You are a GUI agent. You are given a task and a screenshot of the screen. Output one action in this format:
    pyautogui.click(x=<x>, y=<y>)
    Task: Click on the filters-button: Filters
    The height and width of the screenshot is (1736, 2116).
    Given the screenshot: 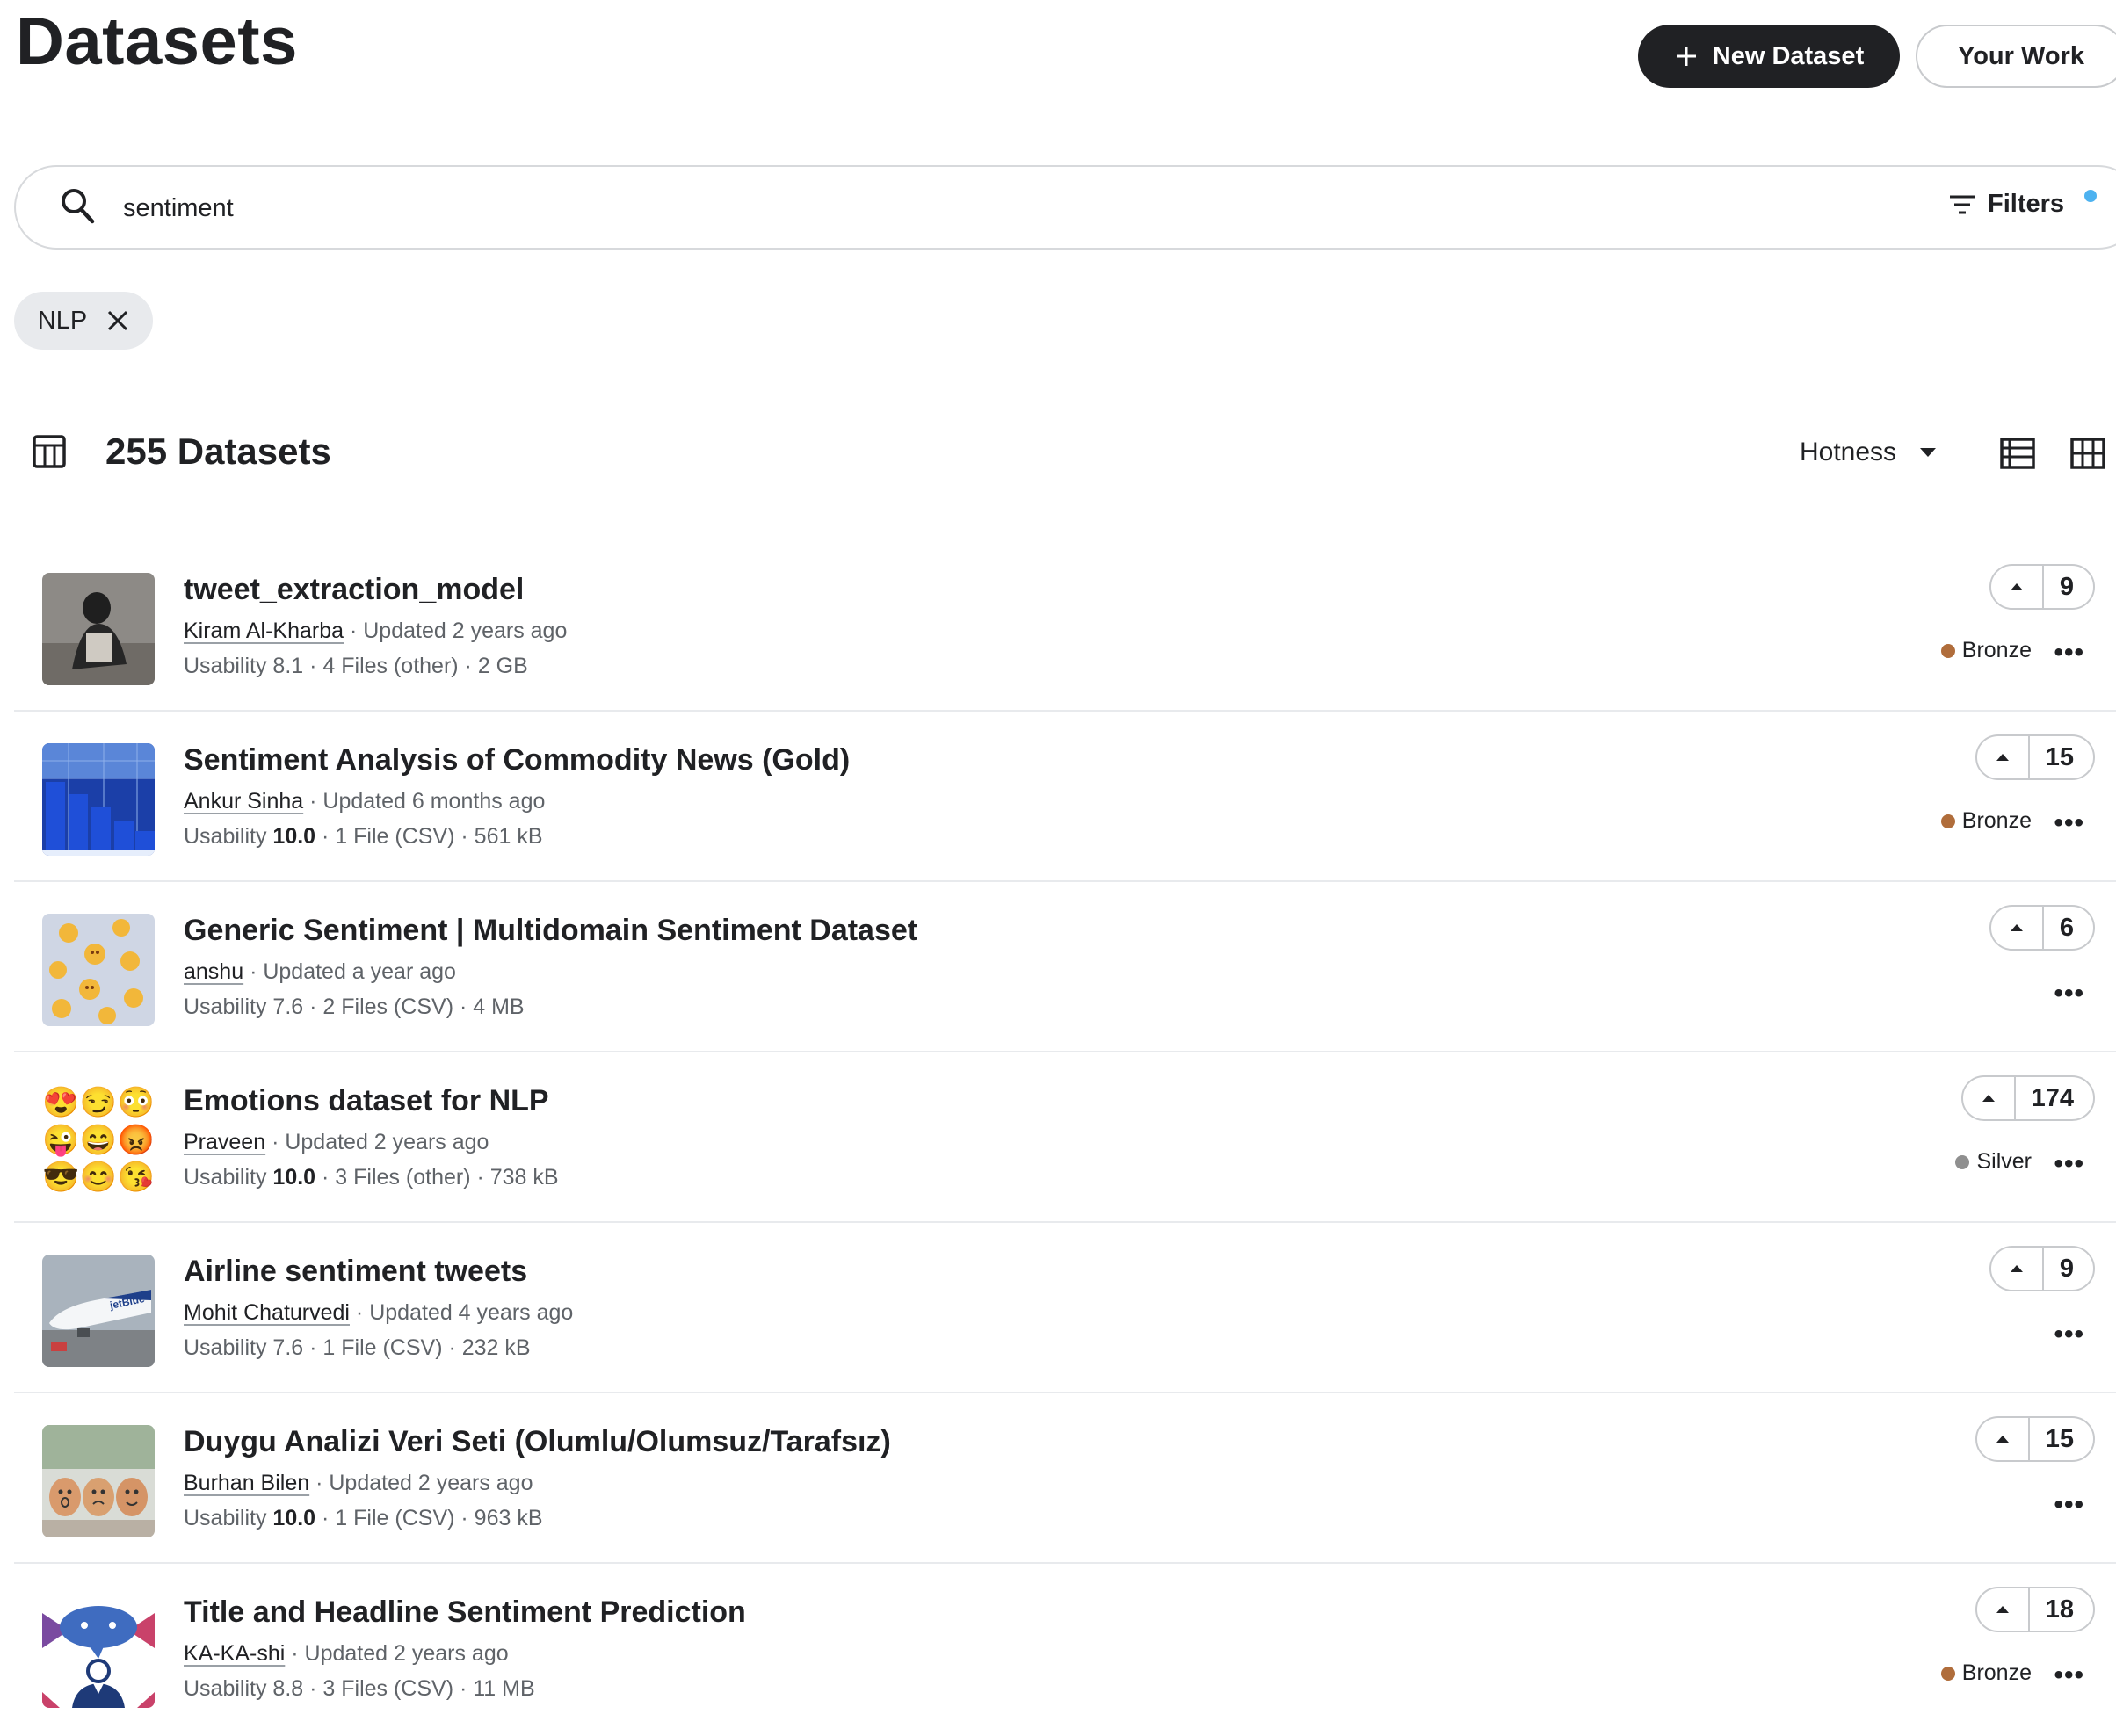 What is the action you would take?
    pyautogui.click(x=2007, y=204)
    